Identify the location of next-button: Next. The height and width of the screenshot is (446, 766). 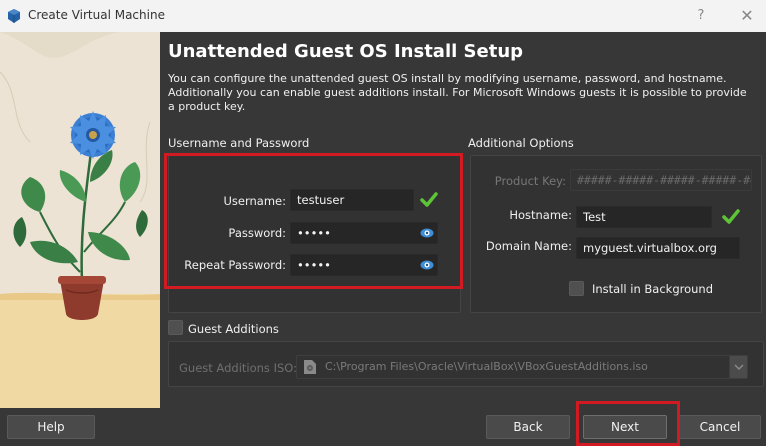
(625, 427).